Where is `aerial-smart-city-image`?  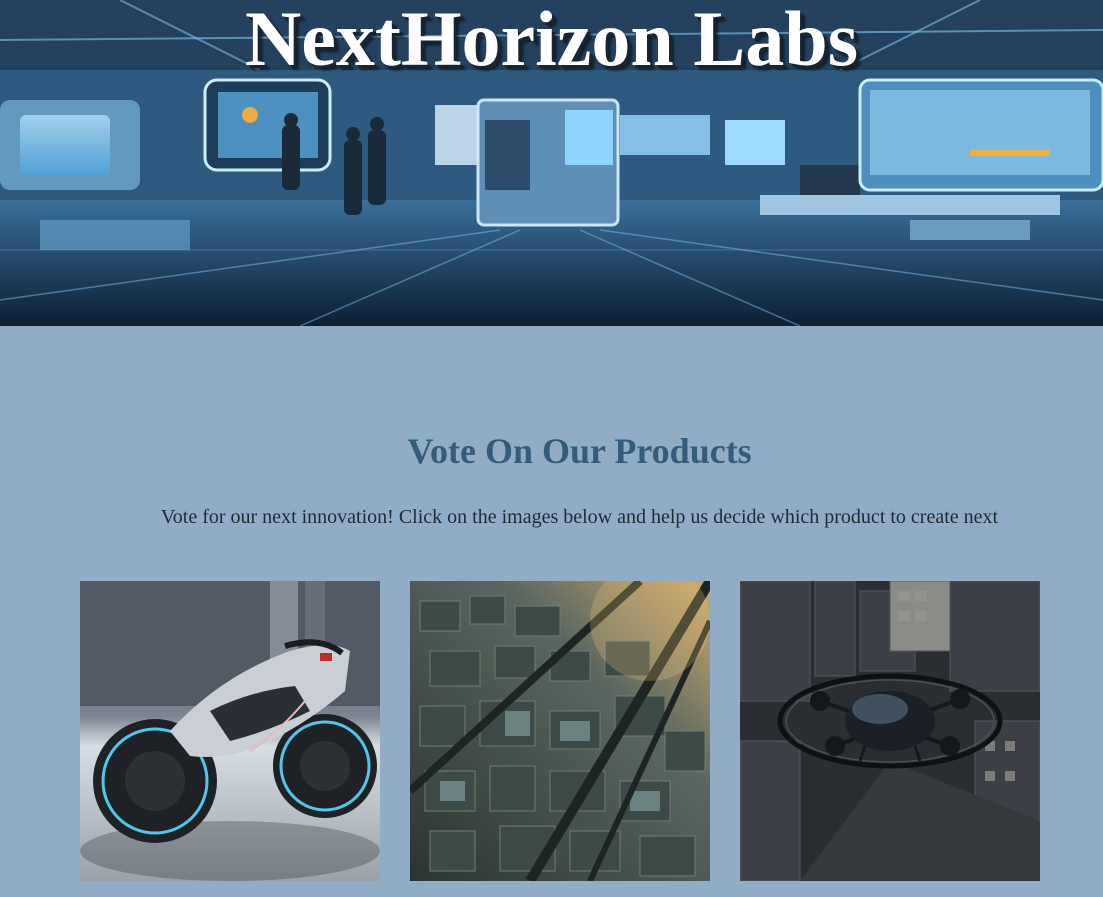 aerial-smart-city-image is located at coordinates (560, 731).